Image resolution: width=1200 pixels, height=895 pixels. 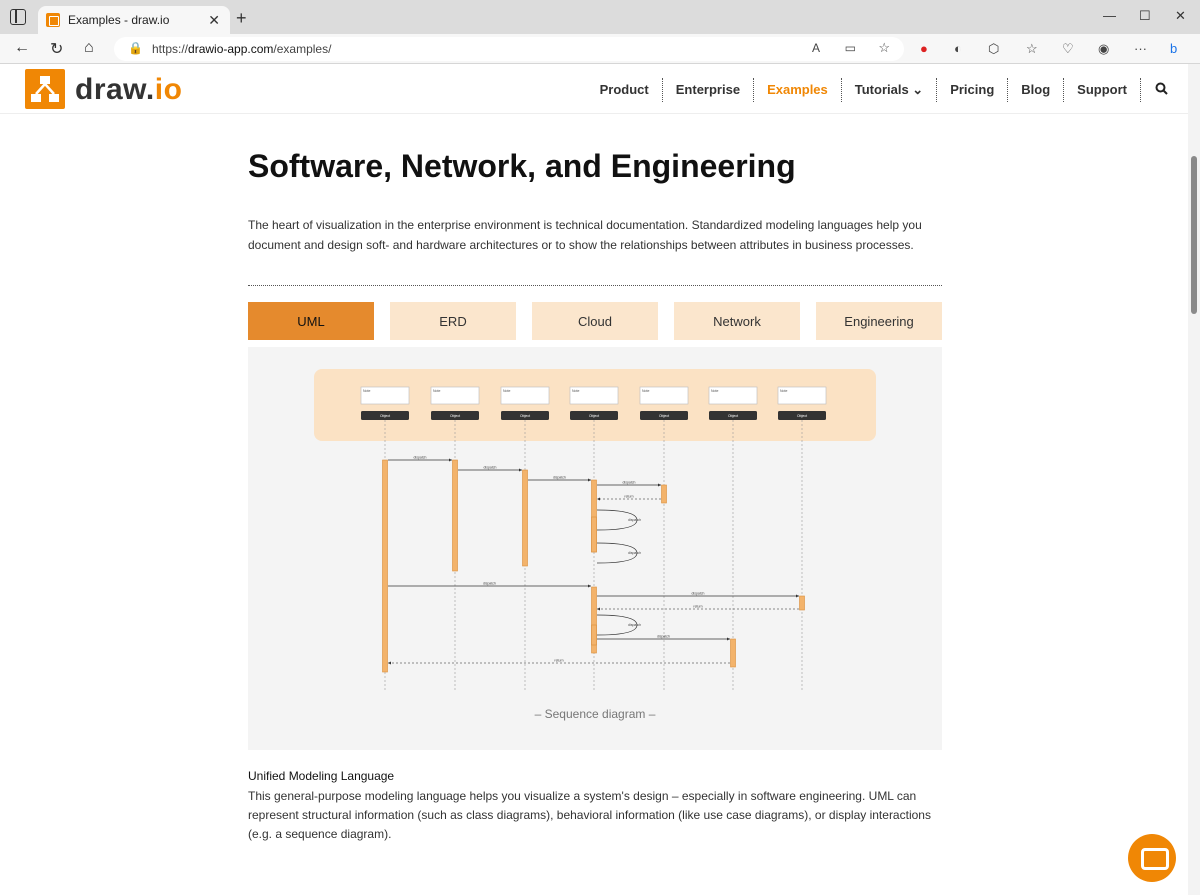 What do you see at coordinates (170, 49) in the screenshot?
I see `url-prefix: https://` at bounding box center [170, 49].